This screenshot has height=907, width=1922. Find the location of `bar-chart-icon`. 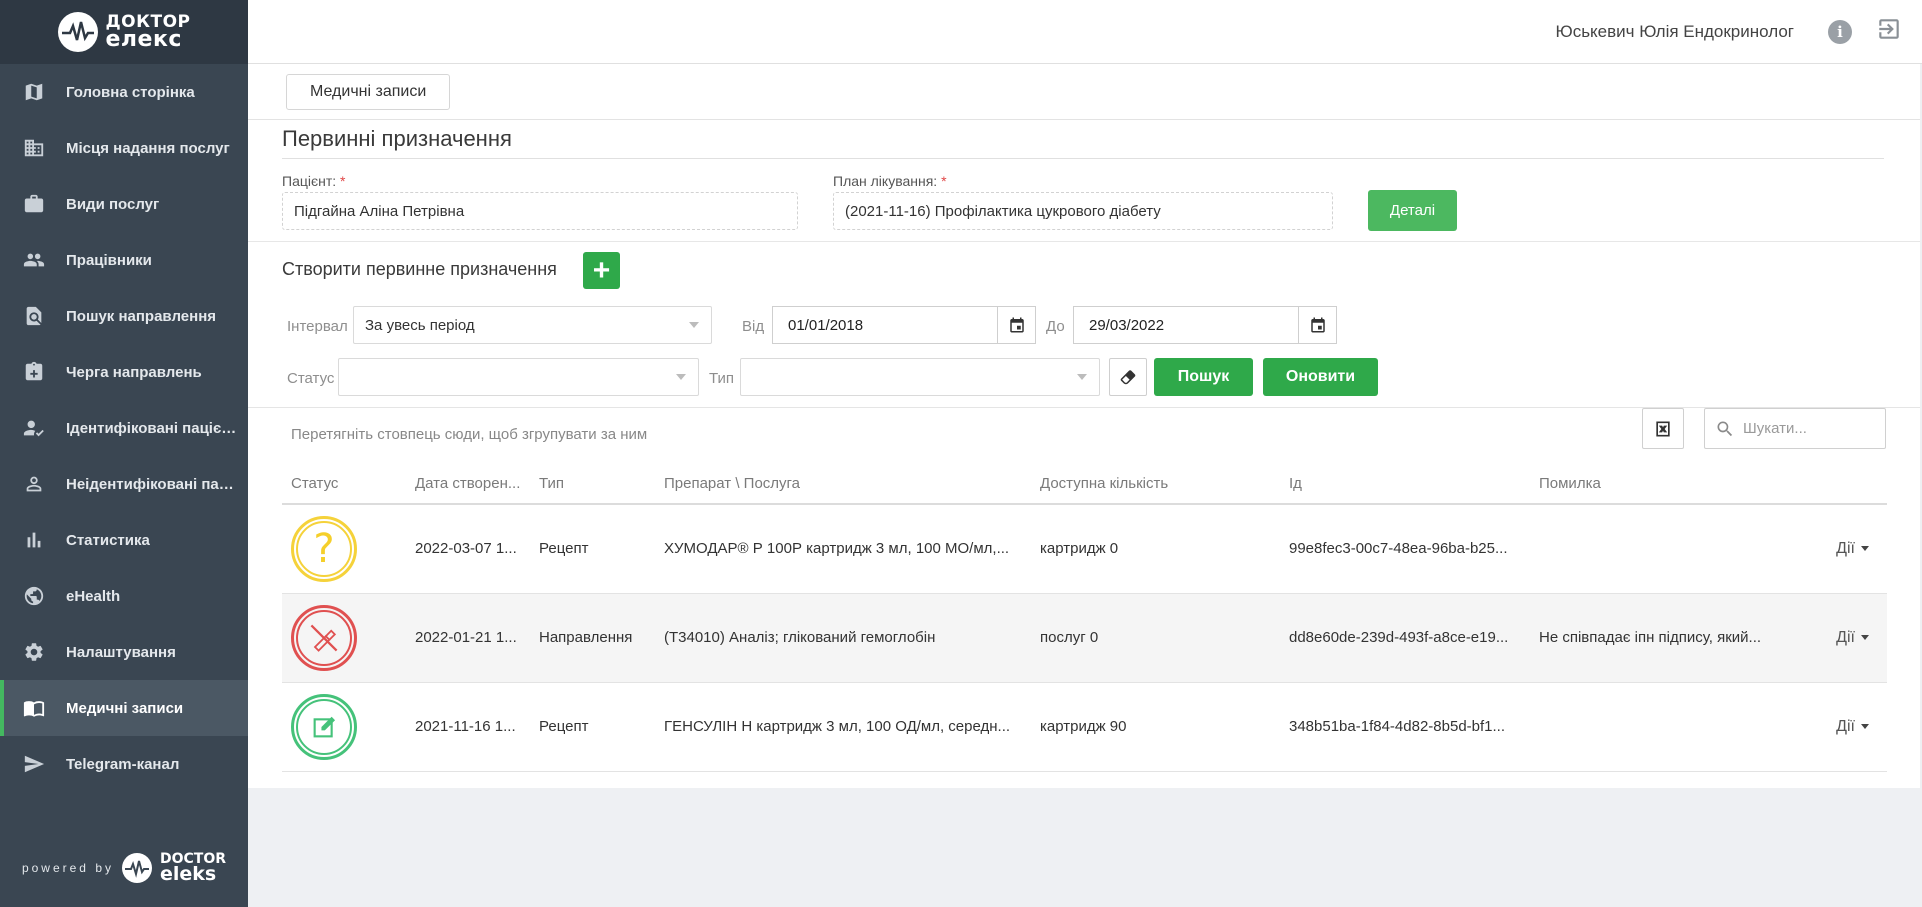

bar-chart-icon is located at coordinates (34, 540).